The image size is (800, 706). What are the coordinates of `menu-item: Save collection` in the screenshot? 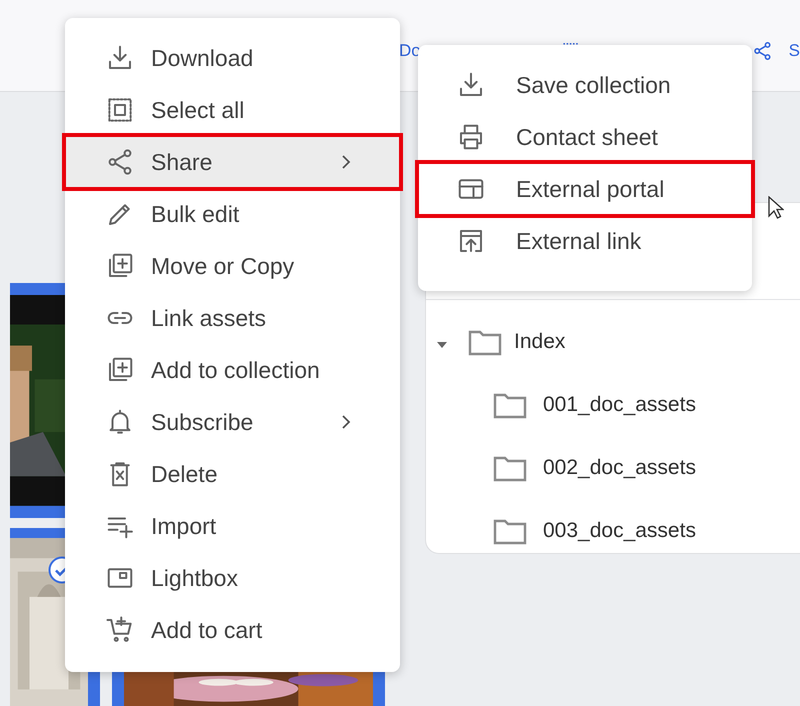 It's located at (585, 85).